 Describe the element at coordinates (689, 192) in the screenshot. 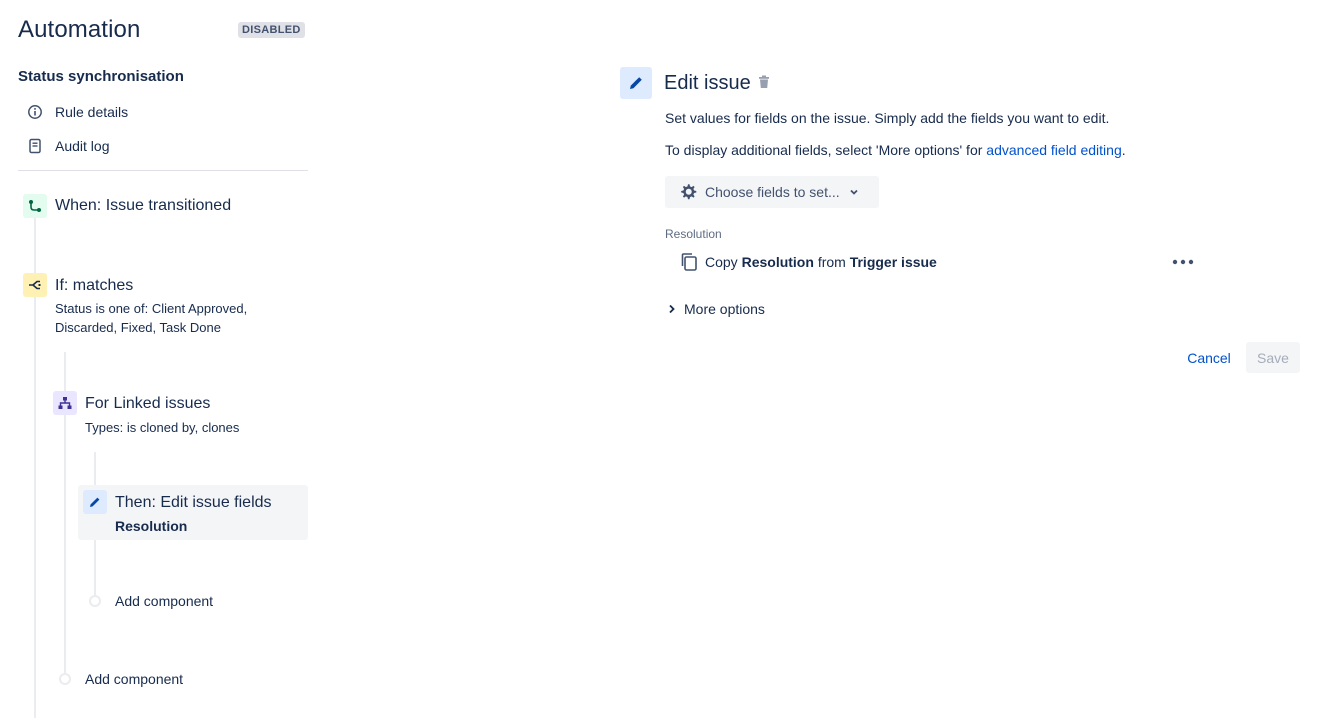

I see `gear-icon` at that location.